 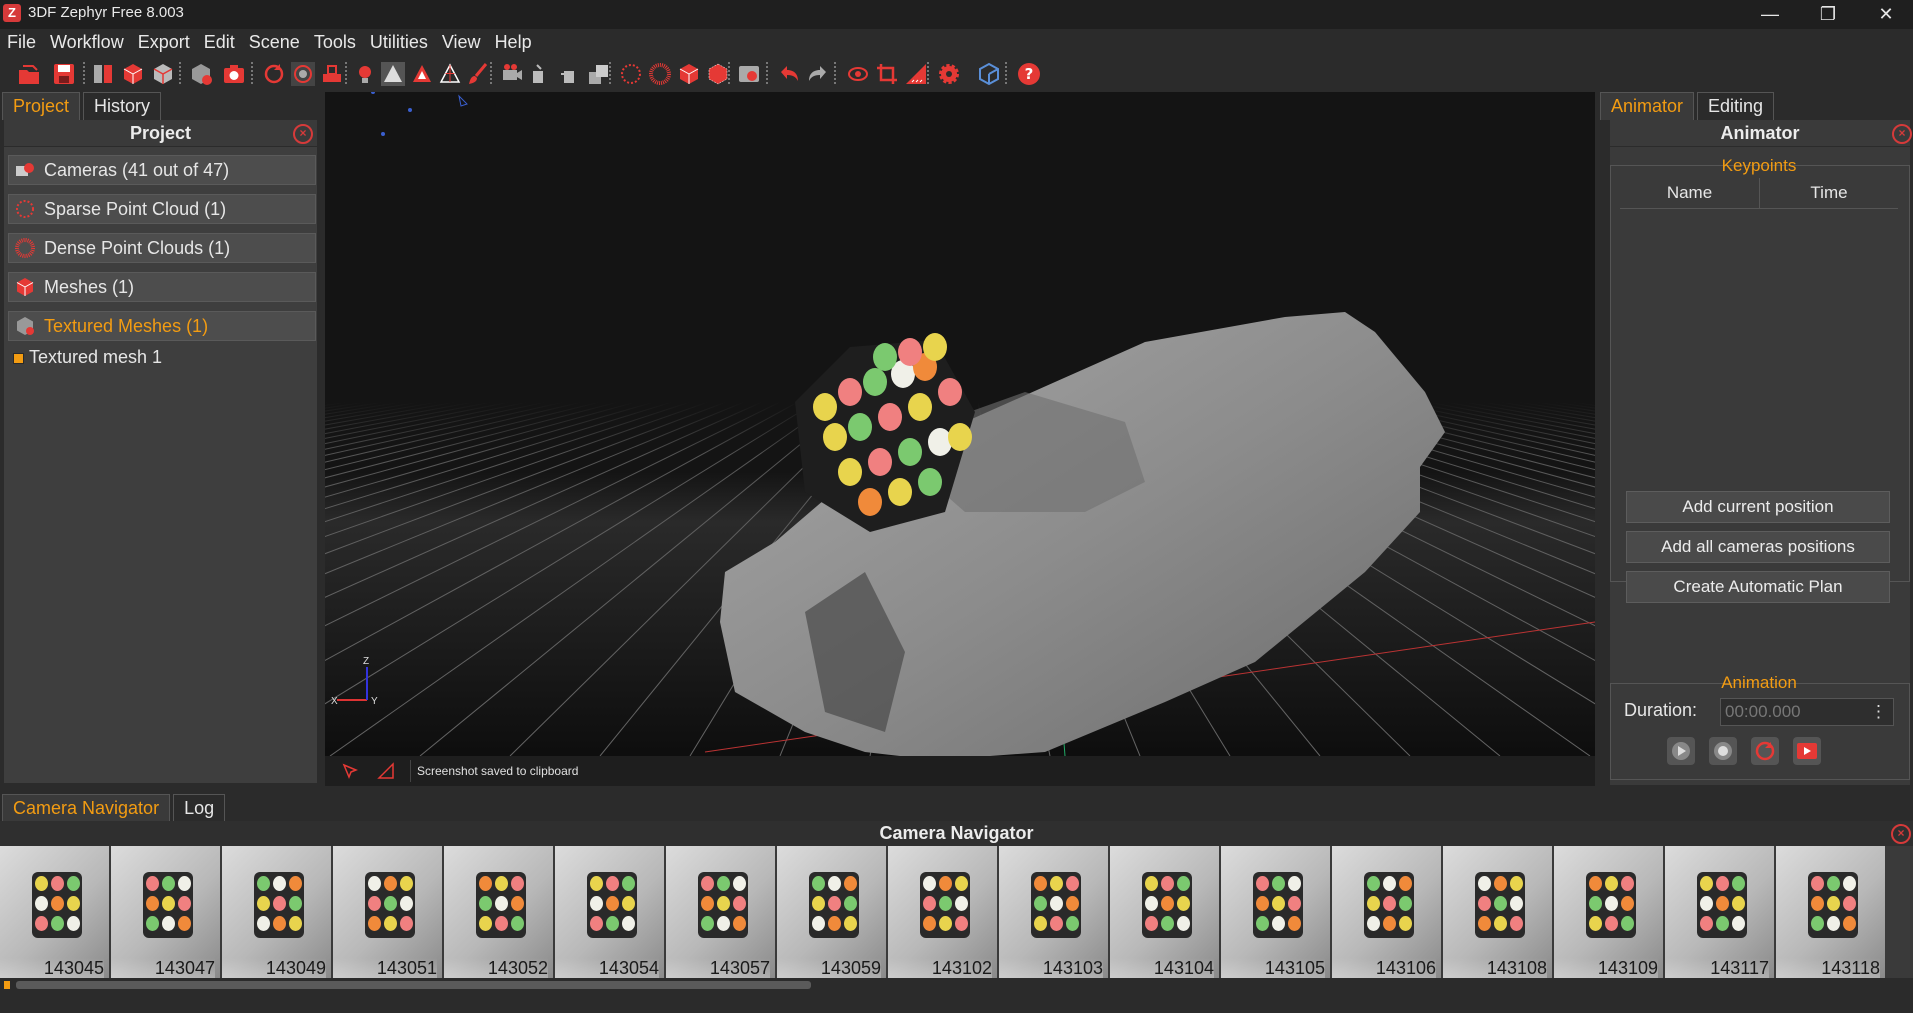 What do you see at coordinates (422, 74) in the screenshot?
I see `textured-mode-icon` at bounding box center [422, 74].